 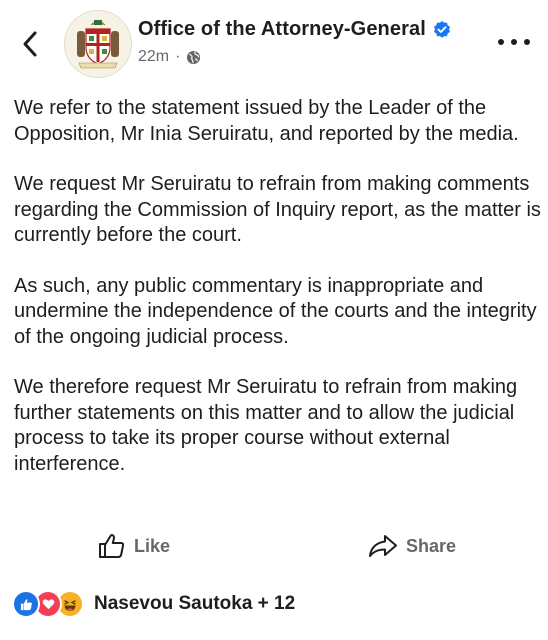 I want to click on reactions-summary: Nasevou Sautoka + 12, so click(x=153, y=604).